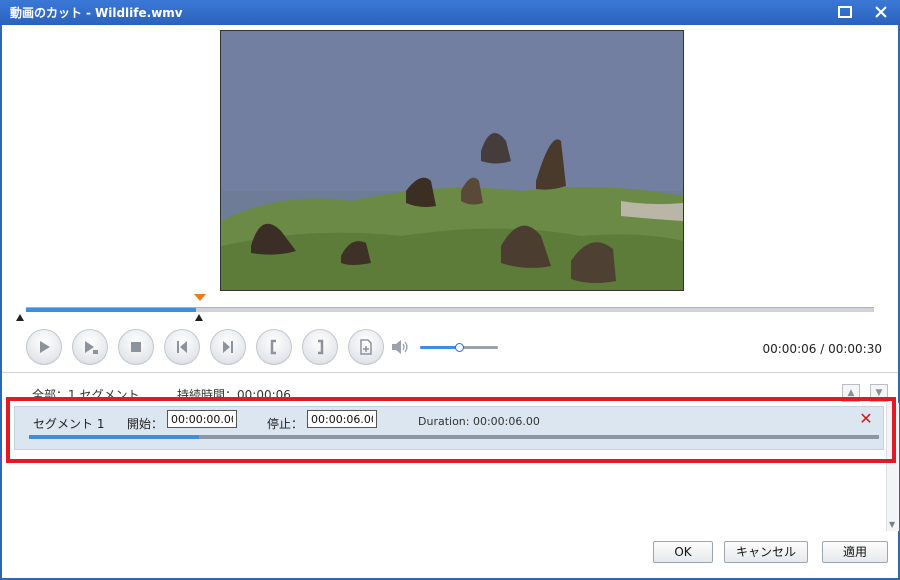 The width and height of the screenshot is (900, 580). I want to click on next-frame-button, so click(228, 347).